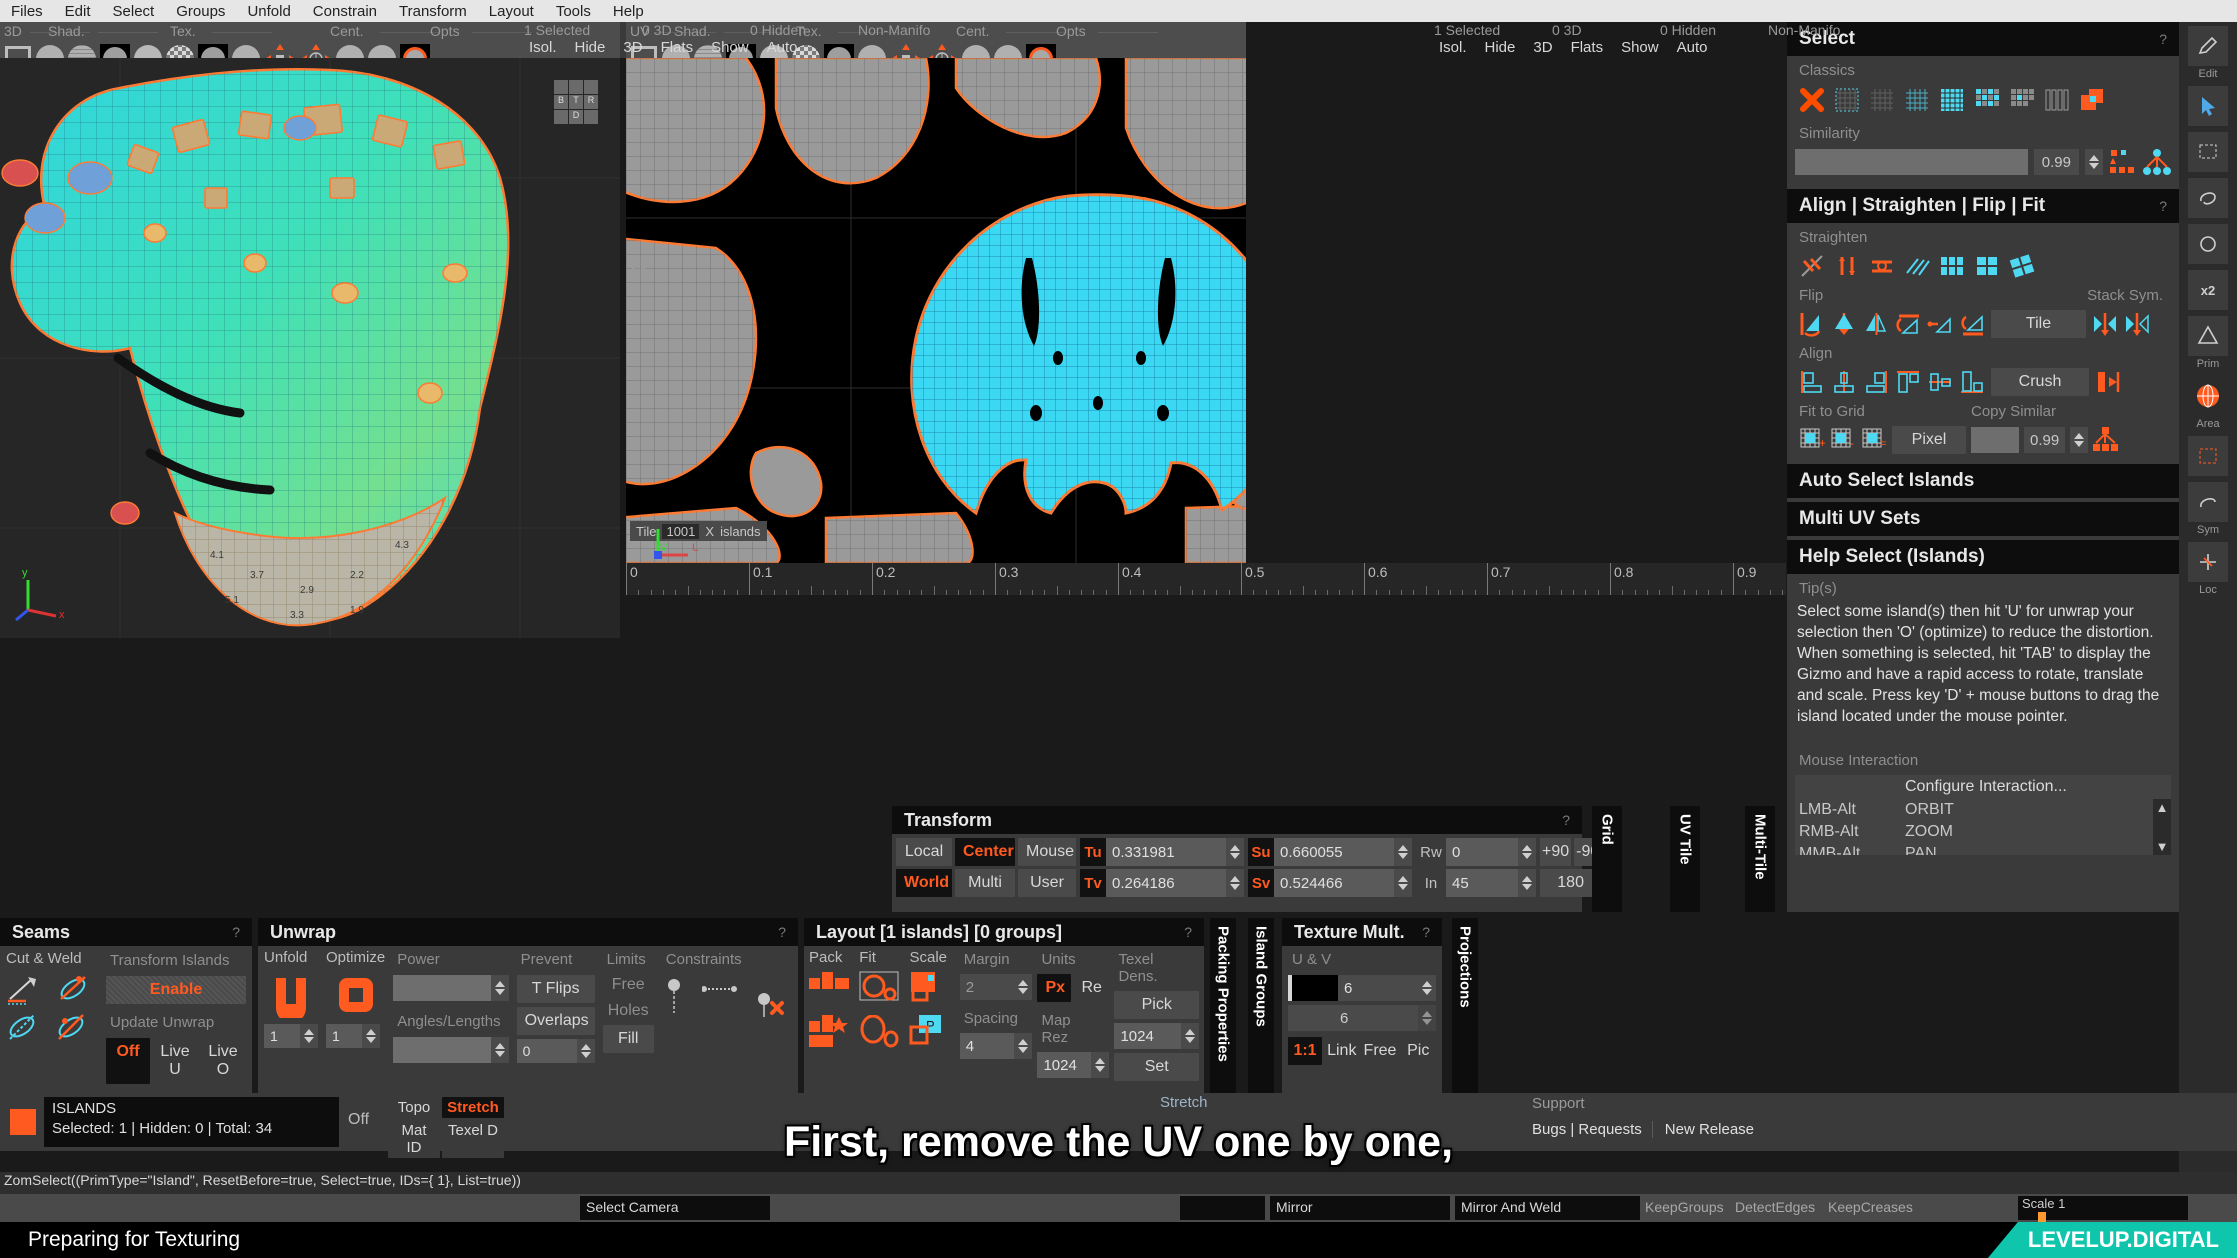 The height and width of the screenshot is (1258, 2237). What do you see at coordinates (2208, 46) in the screenshot?
I see `rail-edit-button` at bounding box center [2208, 46].